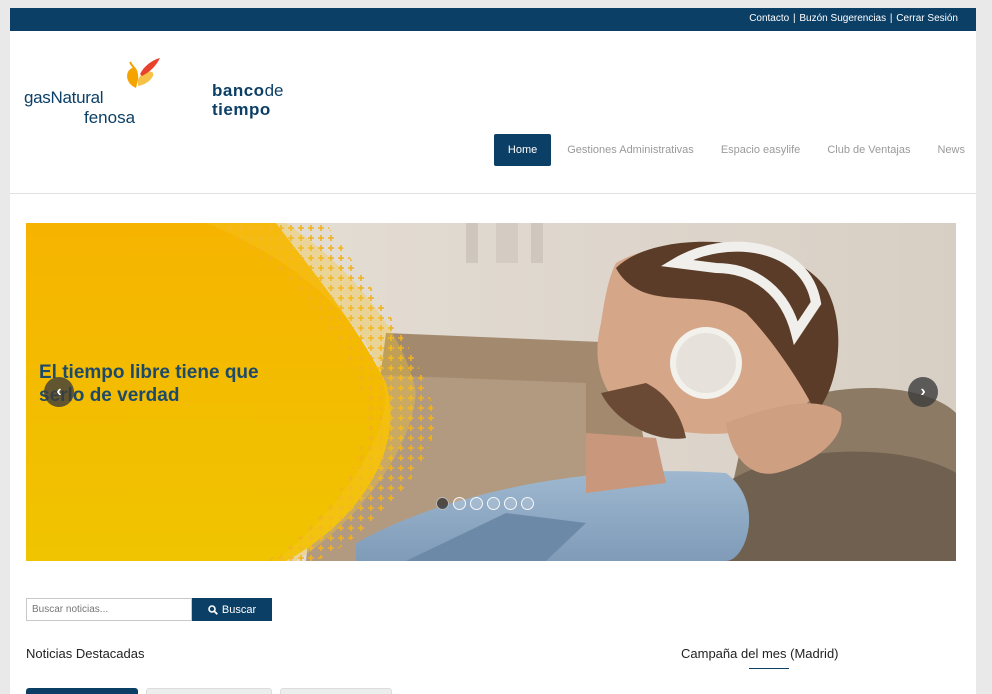  Describe the element at coordinates (85, 653) in the screenshot. I see `featured-news-title: Noticias Destacadas` at that location.